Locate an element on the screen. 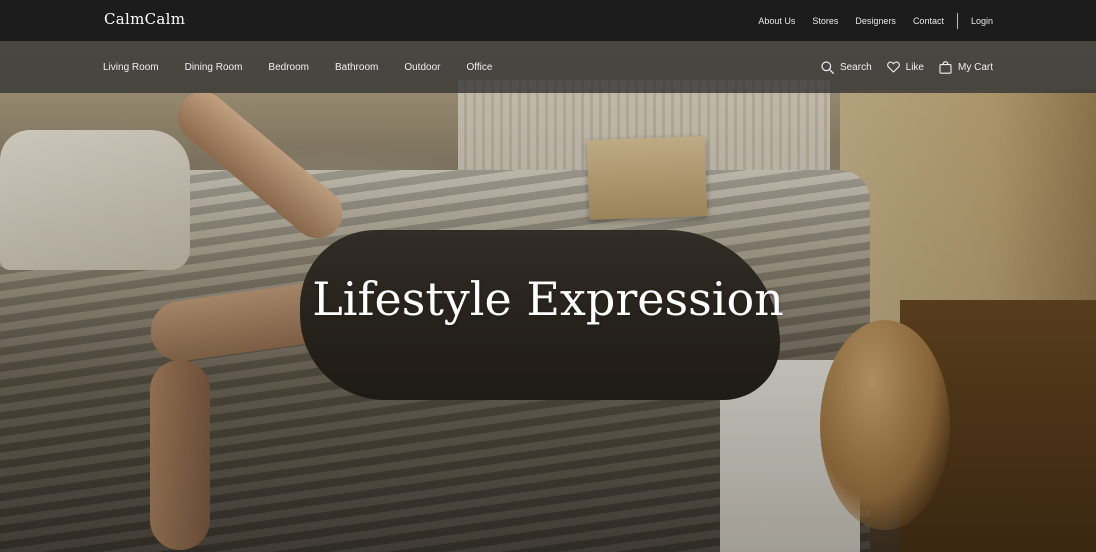 The width and height of the screenshot is (1096, 552). brand-logo: CalmCalm is located at coordinates (144, 19).